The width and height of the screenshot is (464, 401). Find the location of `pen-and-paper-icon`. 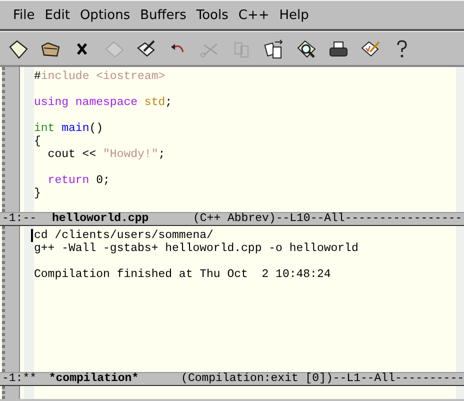

pen-and-paper-icon is located at coordinates (146, 49).